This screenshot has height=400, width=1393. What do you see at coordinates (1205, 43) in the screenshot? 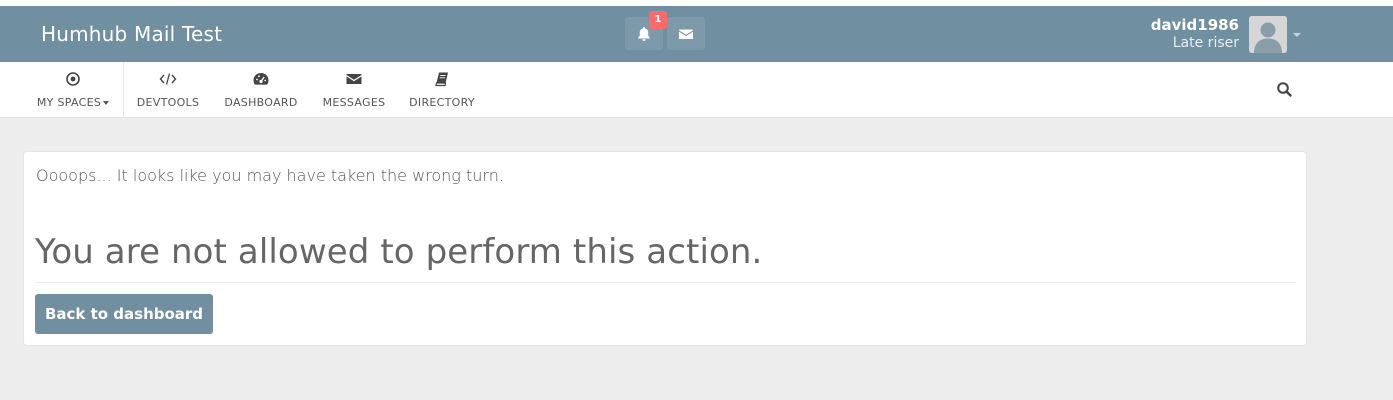
I see `user-title: Late riser` at bounding box center [1205, 43].